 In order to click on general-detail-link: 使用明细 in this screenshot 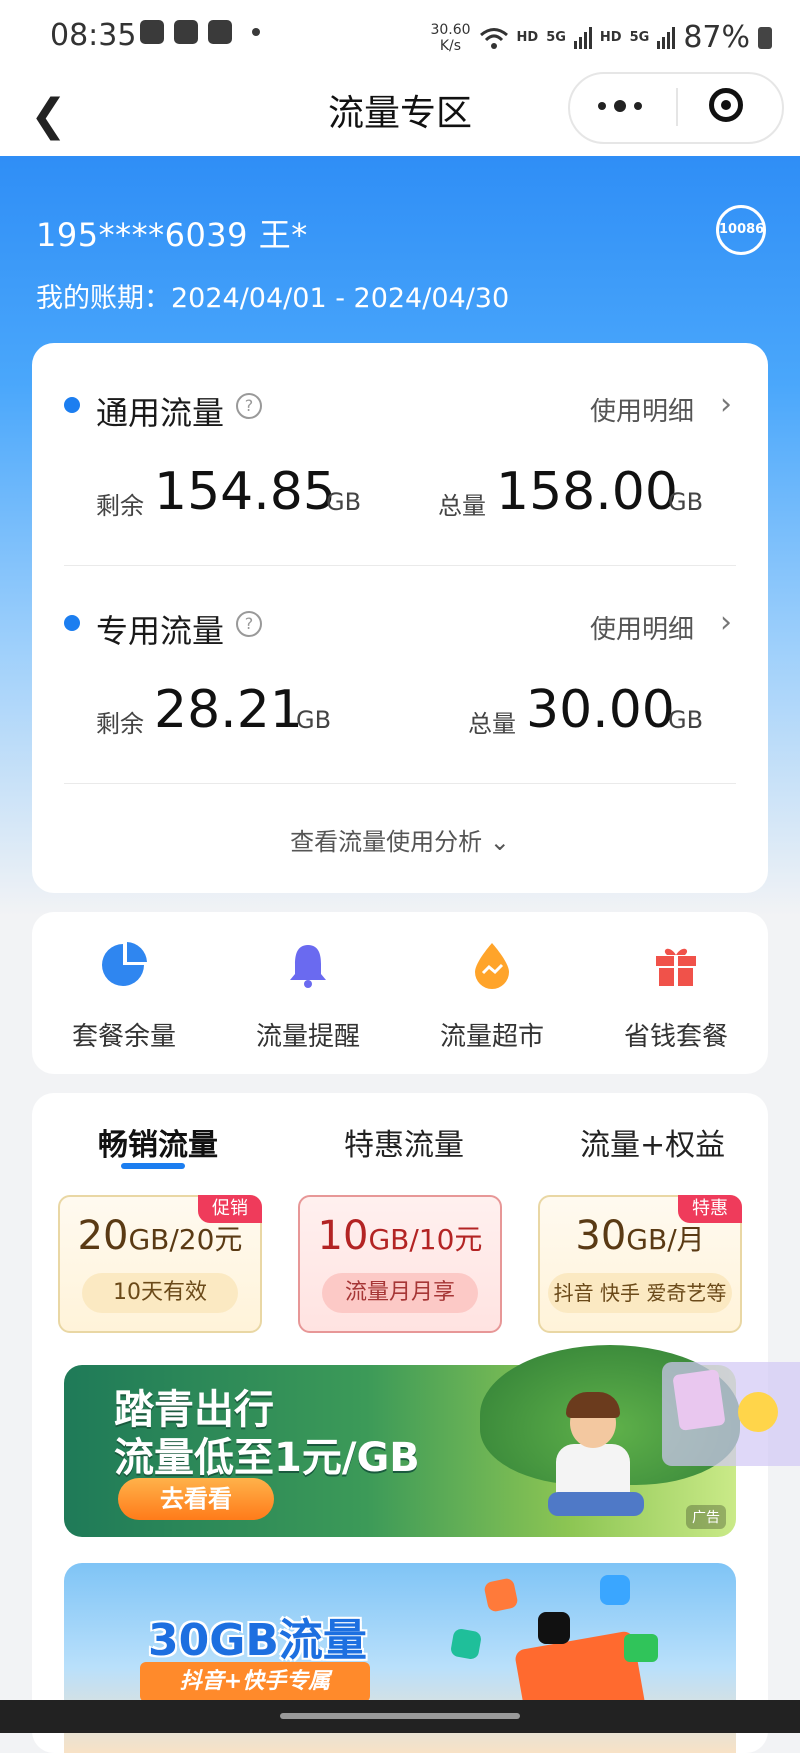, I will do `click(642, 409)`.